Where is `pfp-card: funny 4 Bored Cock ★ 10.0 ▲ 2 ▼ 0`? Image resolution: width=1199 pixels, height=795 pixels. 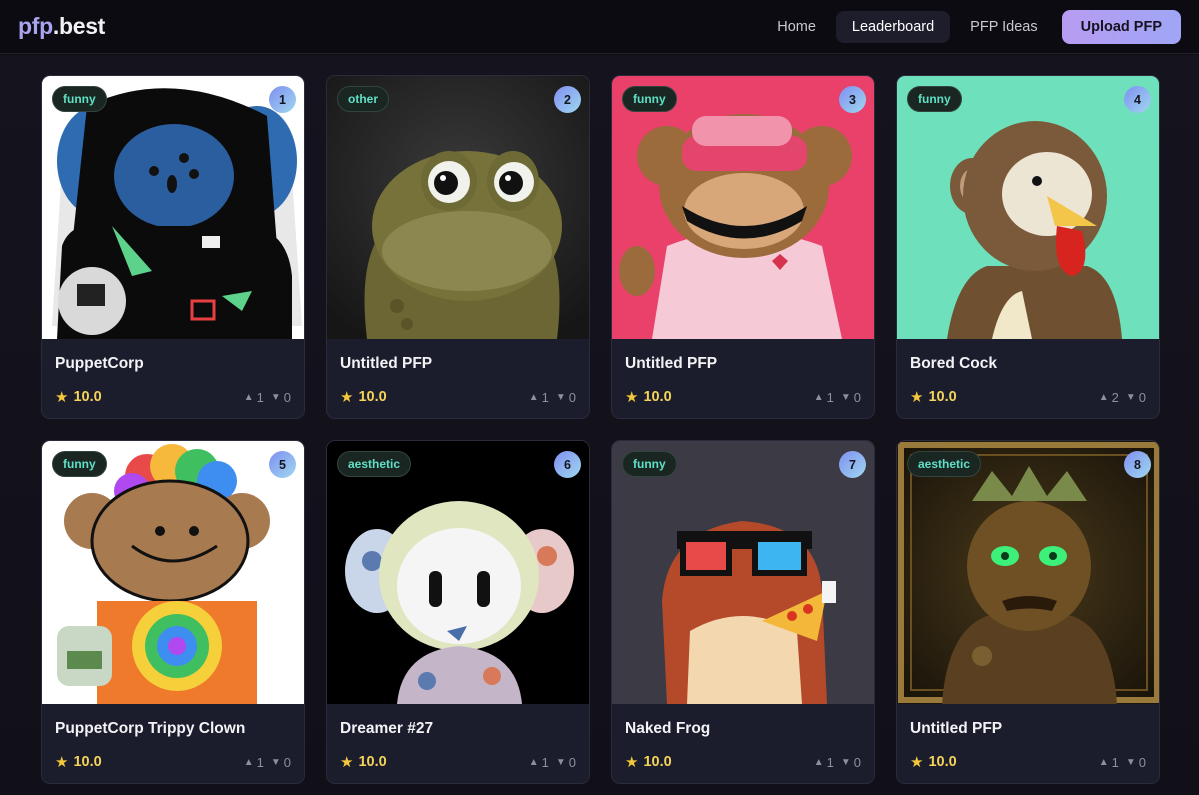
pfp-card: funny 4 Bored Cock ★ 10.0 ▲ 2 ▼ 0 is located at coordinates (1028, 247).